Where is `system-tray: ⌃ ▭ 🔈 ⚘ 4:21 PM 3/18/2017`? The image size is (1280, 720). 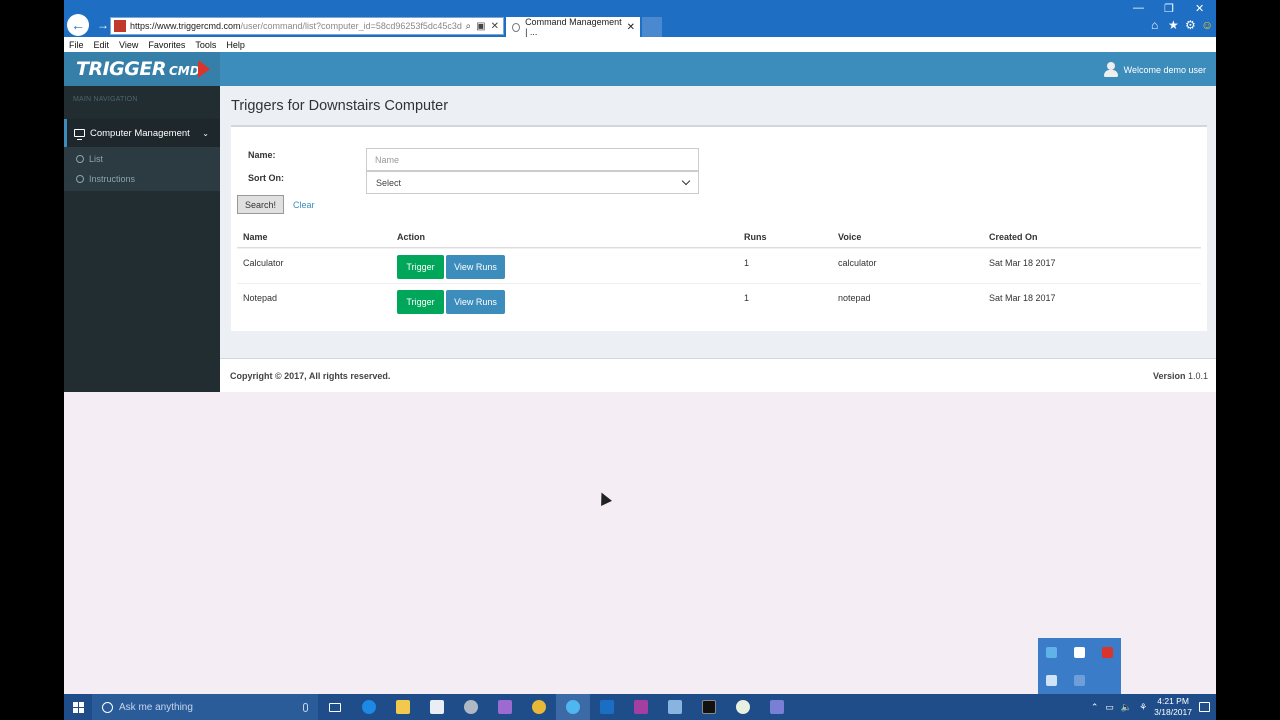
system-tray: ⌃ ▭ 🔈 ⚘ 4:21 PM 3/18/2017 is located at coordinates (1153, 707).